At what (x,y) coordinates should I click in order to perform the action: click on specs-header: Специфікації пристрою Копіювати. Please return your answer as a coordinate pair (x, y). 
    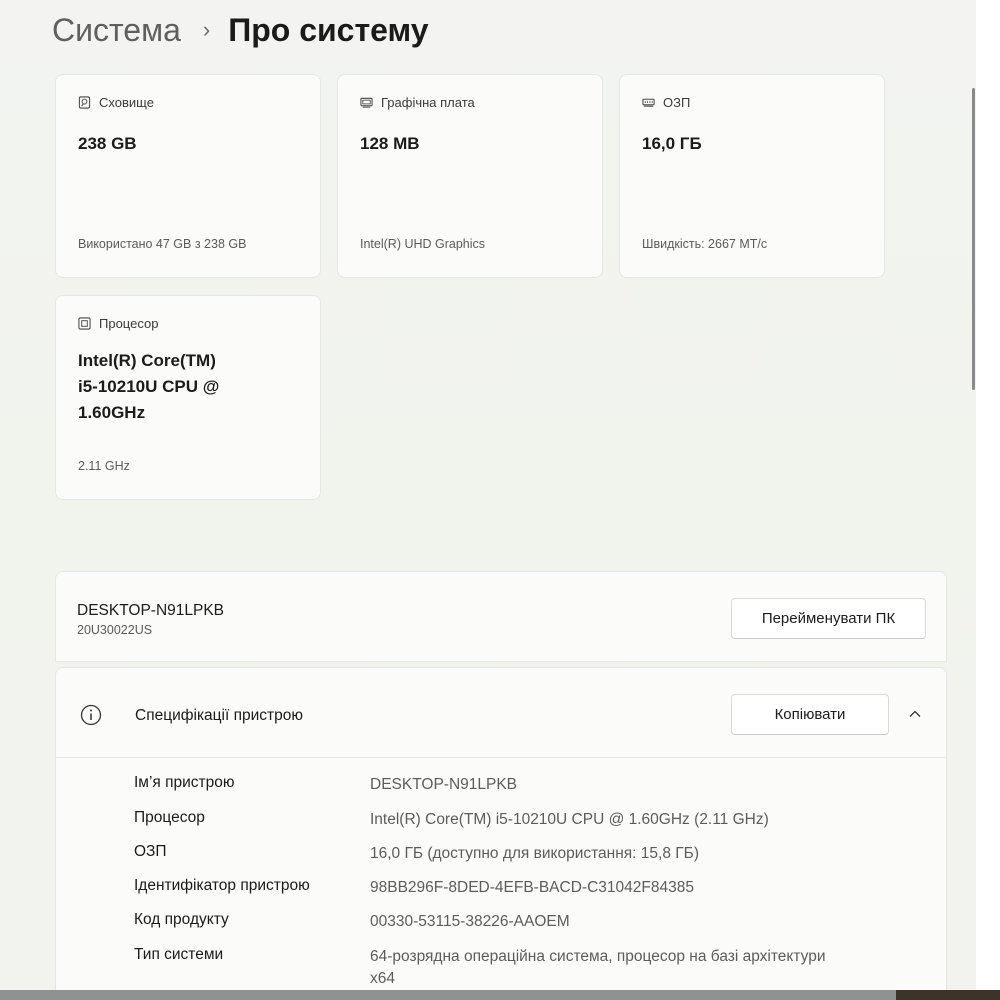
    Looking at the image, I should click on (501, 713).